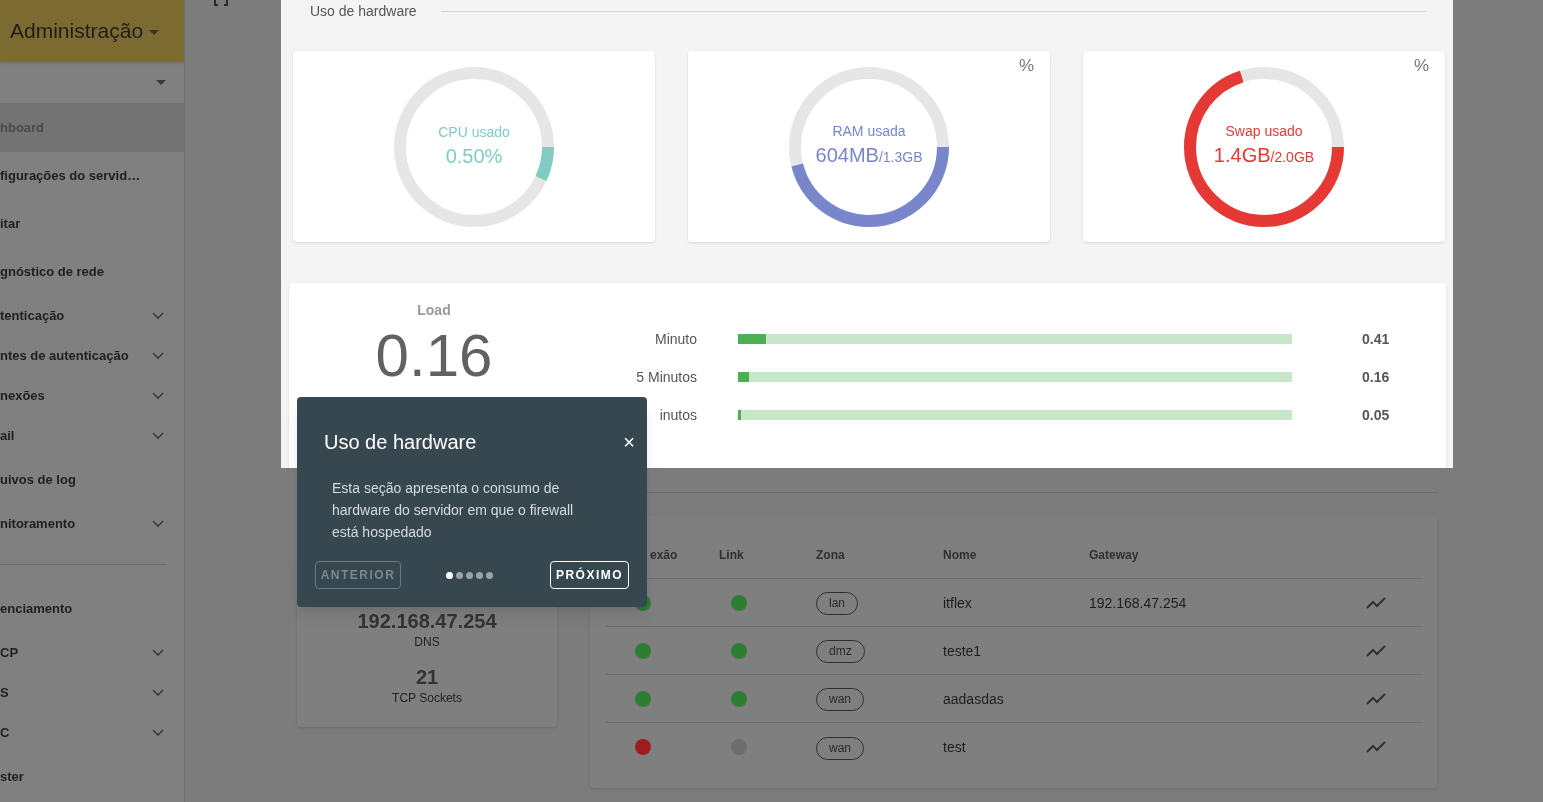  What do you see at coordinates (1376, 377) in the screenshot?
I see `load-reading: 0.16` at bounding box center [1376, 377].